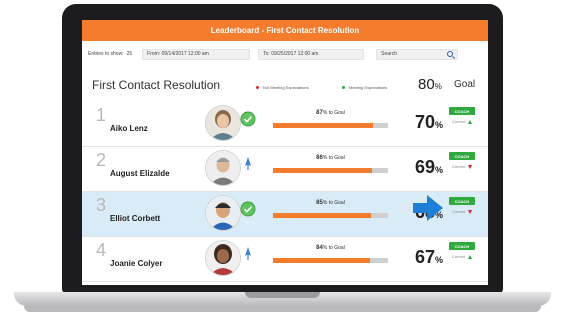  I want to click on leaderboard-title-bar: Leaderboard - First Contact Resolution, so click(285, 30).